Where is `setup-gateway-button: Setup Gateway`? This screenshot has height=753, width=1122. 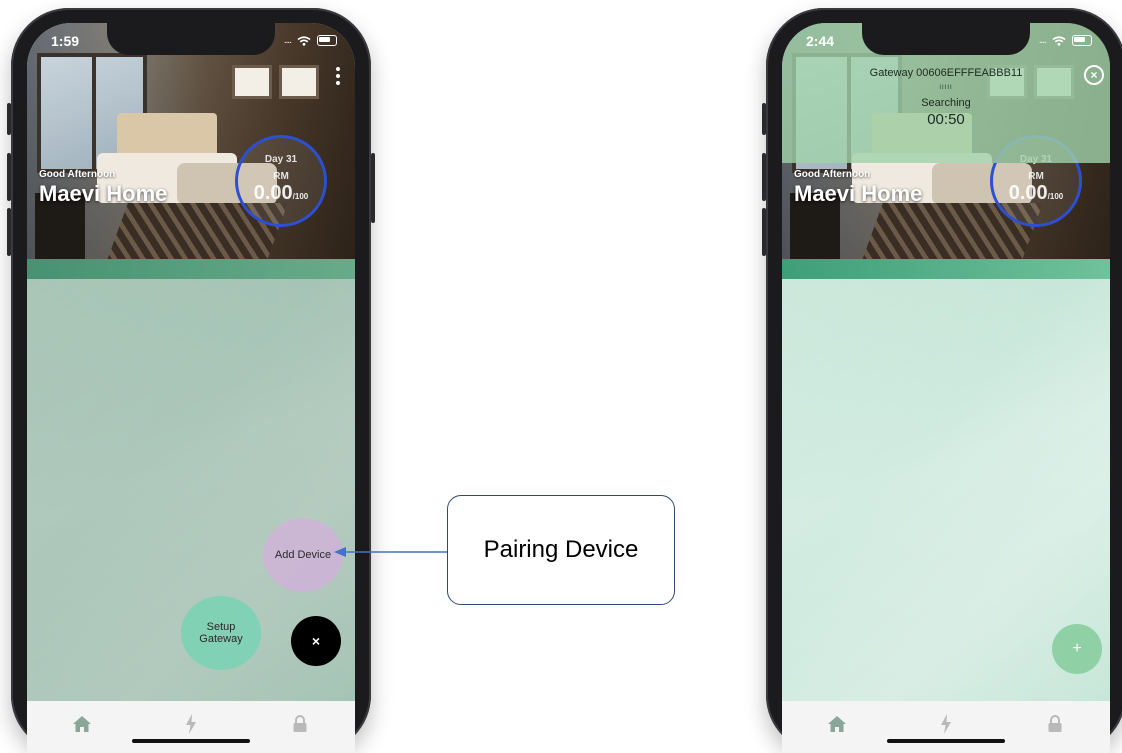
setup-gateway-button: Setup Gateway is located at coordinates (221, 633).